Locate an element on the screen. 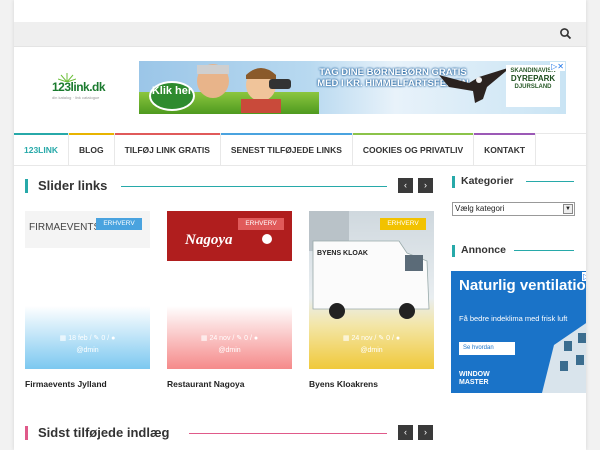 The width and height of the screenshot is (600, 450). banner-click-button: Klik her is located at coordinates (172, 96).